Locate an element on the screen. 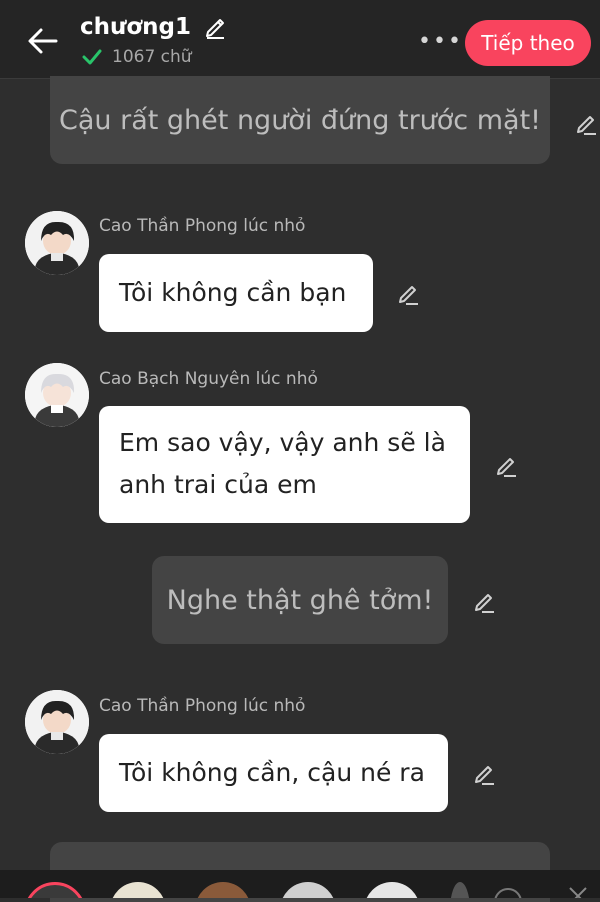 The width and height of the screenshot is (600, 902). dialogue-text: Tôi không cần bạn is located at coordinates (233, 292).